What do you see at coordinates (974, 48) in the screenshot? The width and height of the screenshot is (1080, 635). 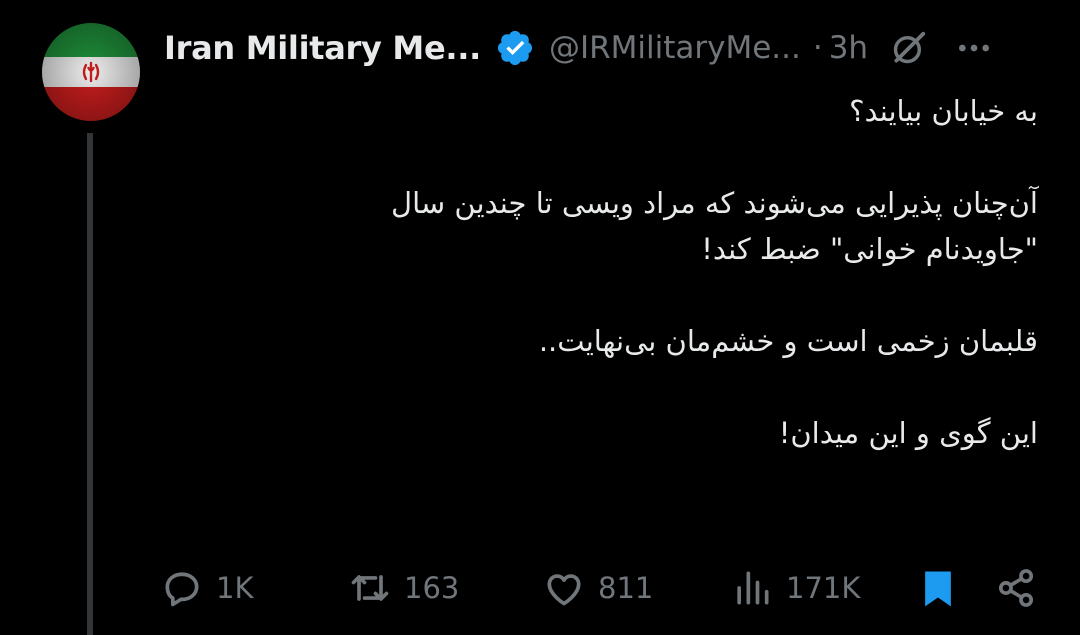 I see `more-icon` at bounding box center [974, 48].